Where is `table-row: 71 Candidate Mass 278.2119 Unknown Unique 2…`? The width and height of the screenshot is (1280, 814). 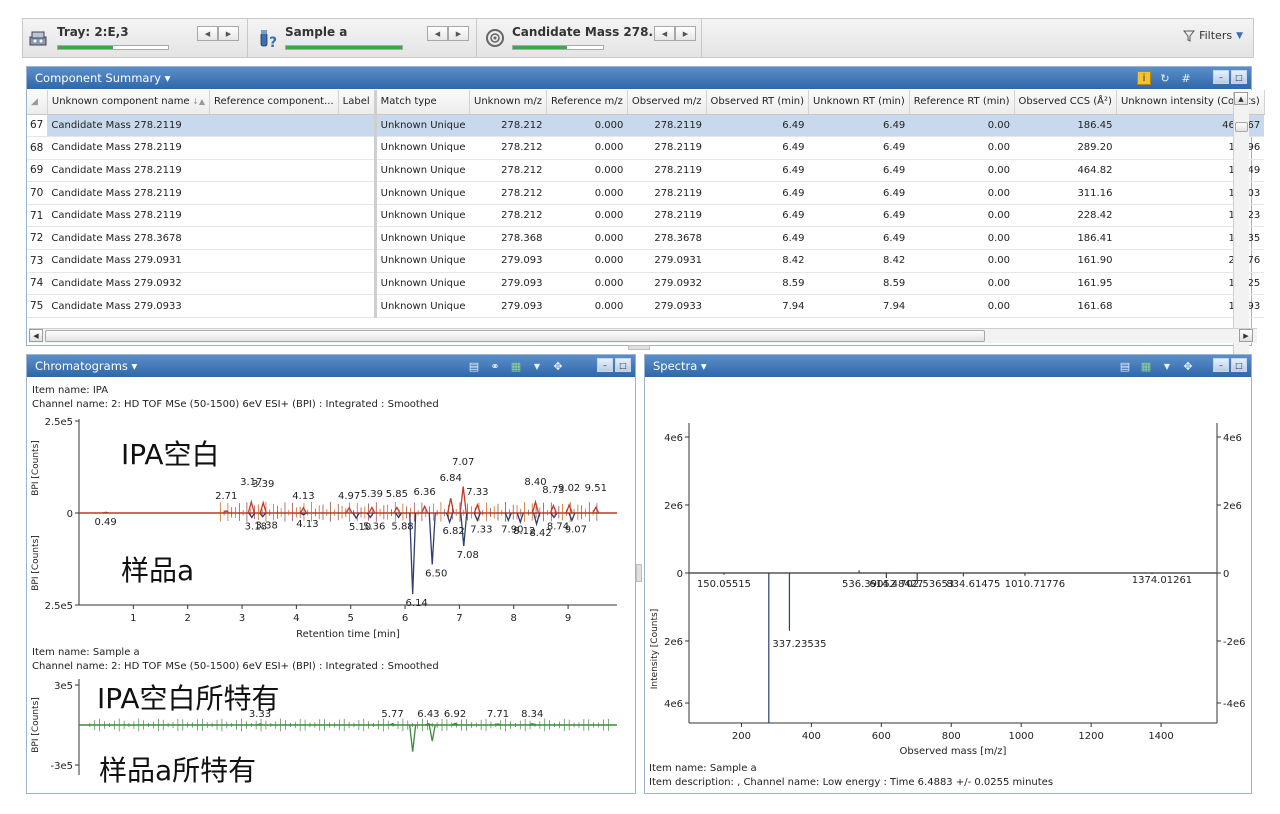
table-row: 71 Candidate Mass 278.2119 Unknown Unique 2… is located at coordinates (646, 216).